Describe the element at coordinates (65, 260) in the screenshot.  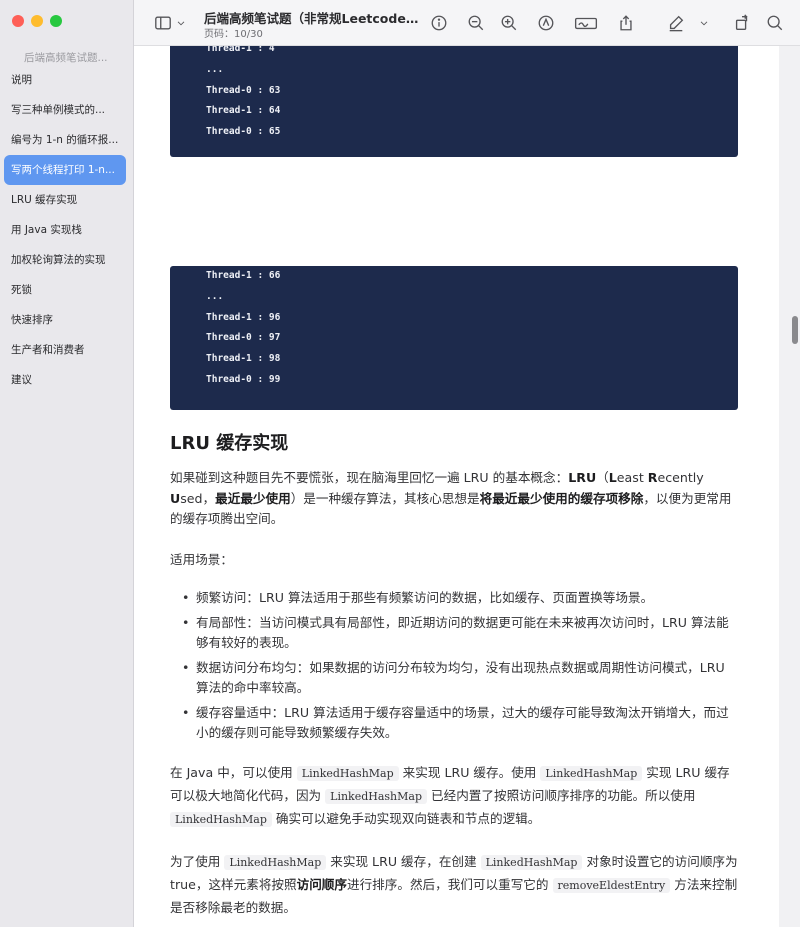
I see `sidebar-item-weighted-rr: 加权轮询算法的实现` at that location.